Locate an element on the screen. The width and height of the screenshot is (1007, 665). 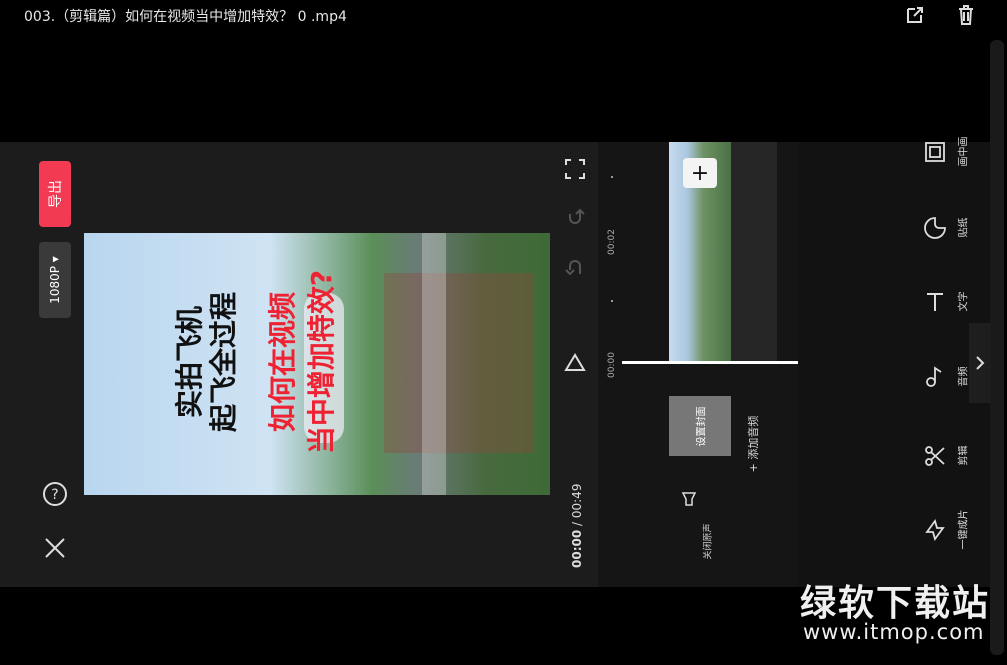
music-note-icon is located at coordinates (935, 377).